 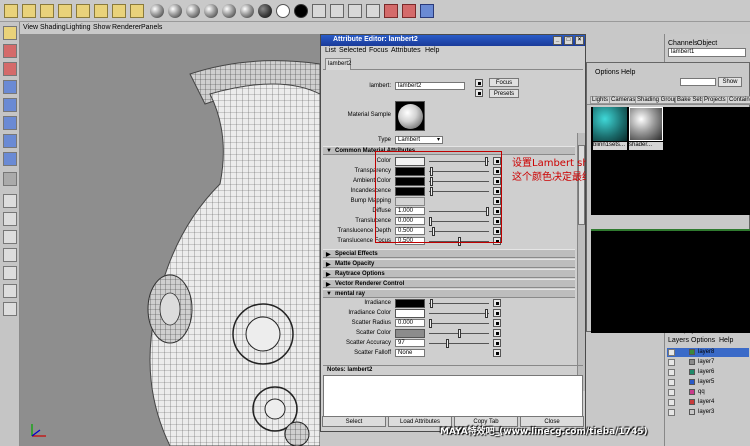 I want to click on layer-row: layer4, so click(x=708, y=402).